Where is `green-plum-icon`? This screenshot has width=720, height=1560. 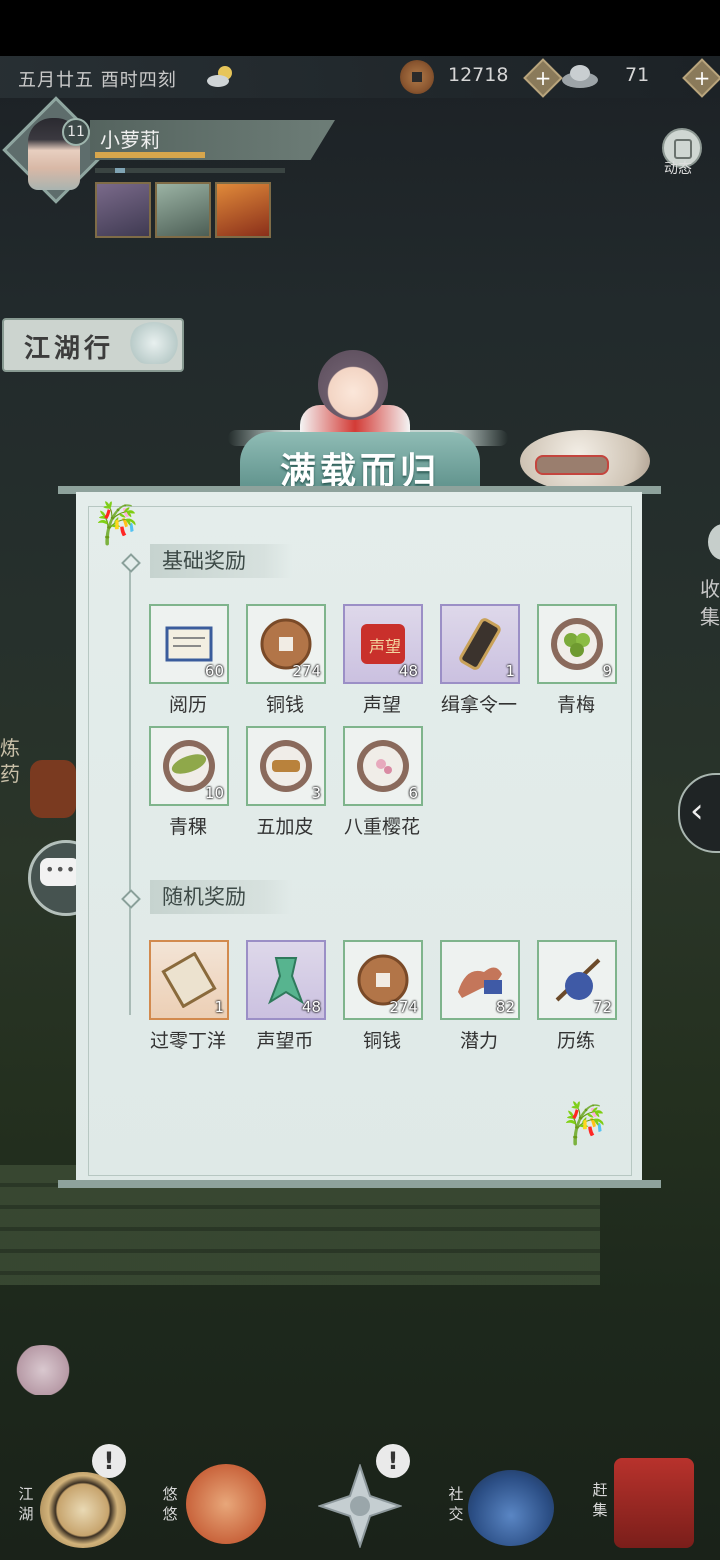 green-plum-icon is located at coordinates (577, 644).